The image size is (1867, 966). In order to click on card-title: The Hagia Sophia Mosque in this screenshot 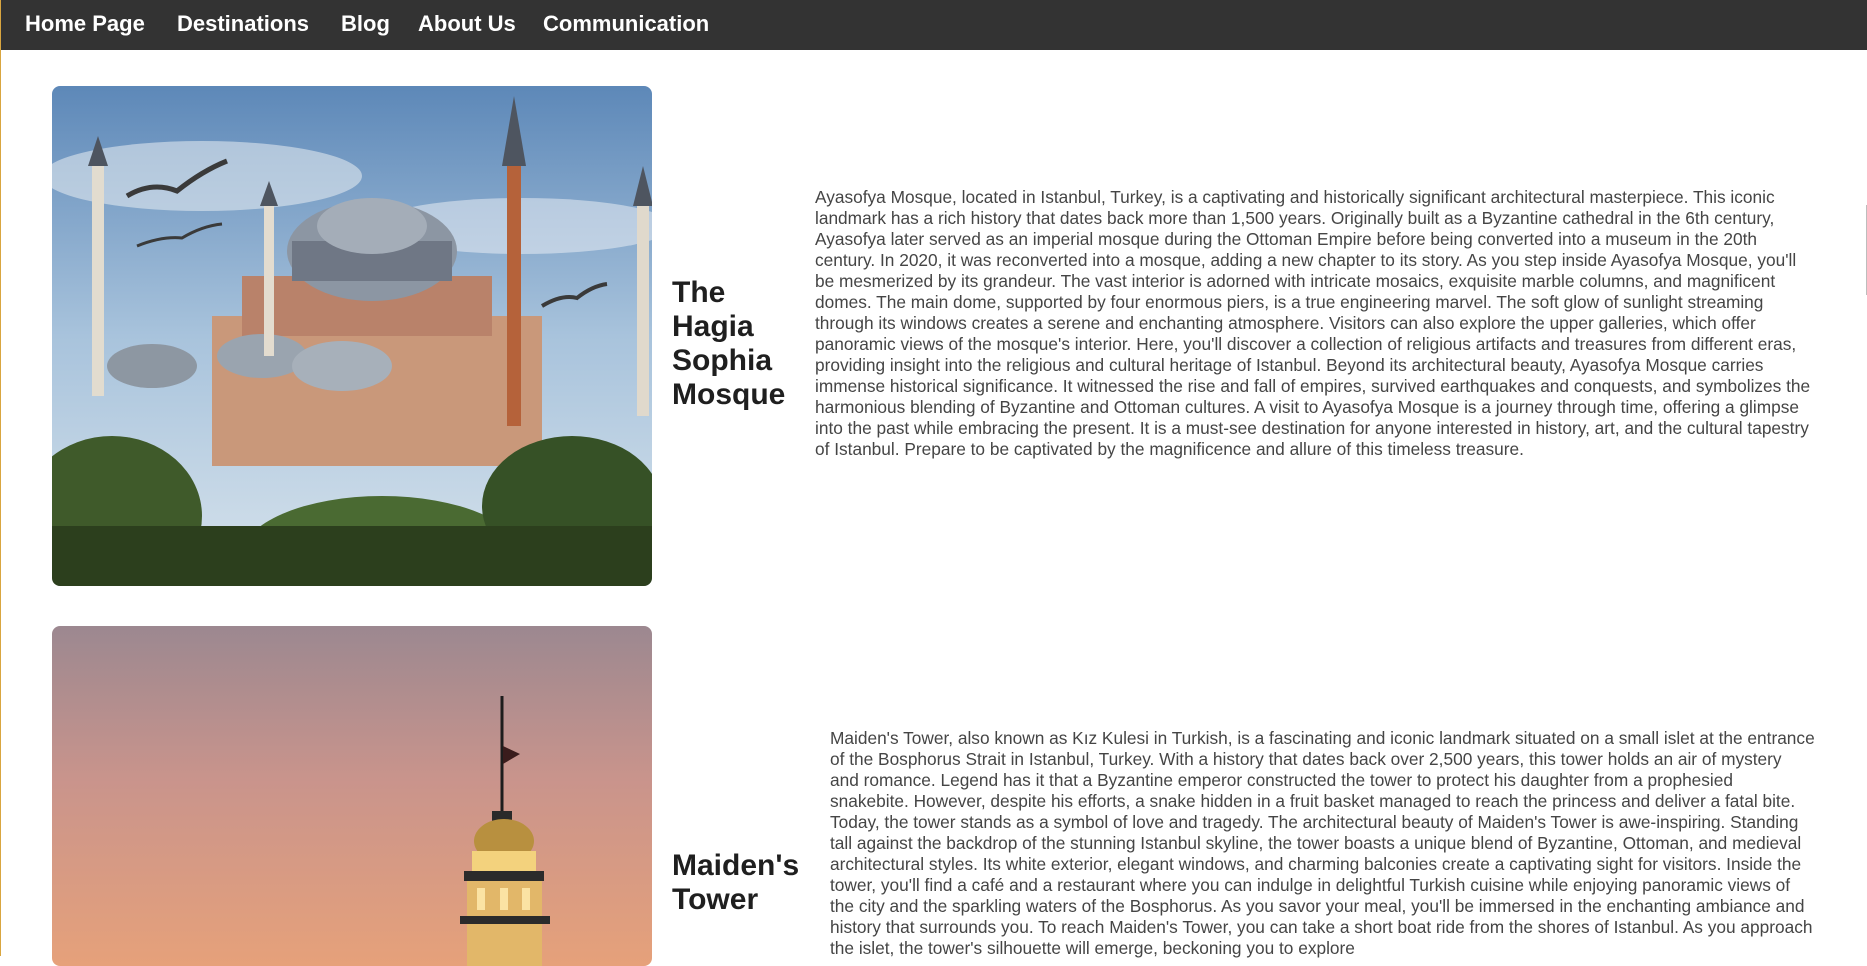, I will do `click(729, 343)`.